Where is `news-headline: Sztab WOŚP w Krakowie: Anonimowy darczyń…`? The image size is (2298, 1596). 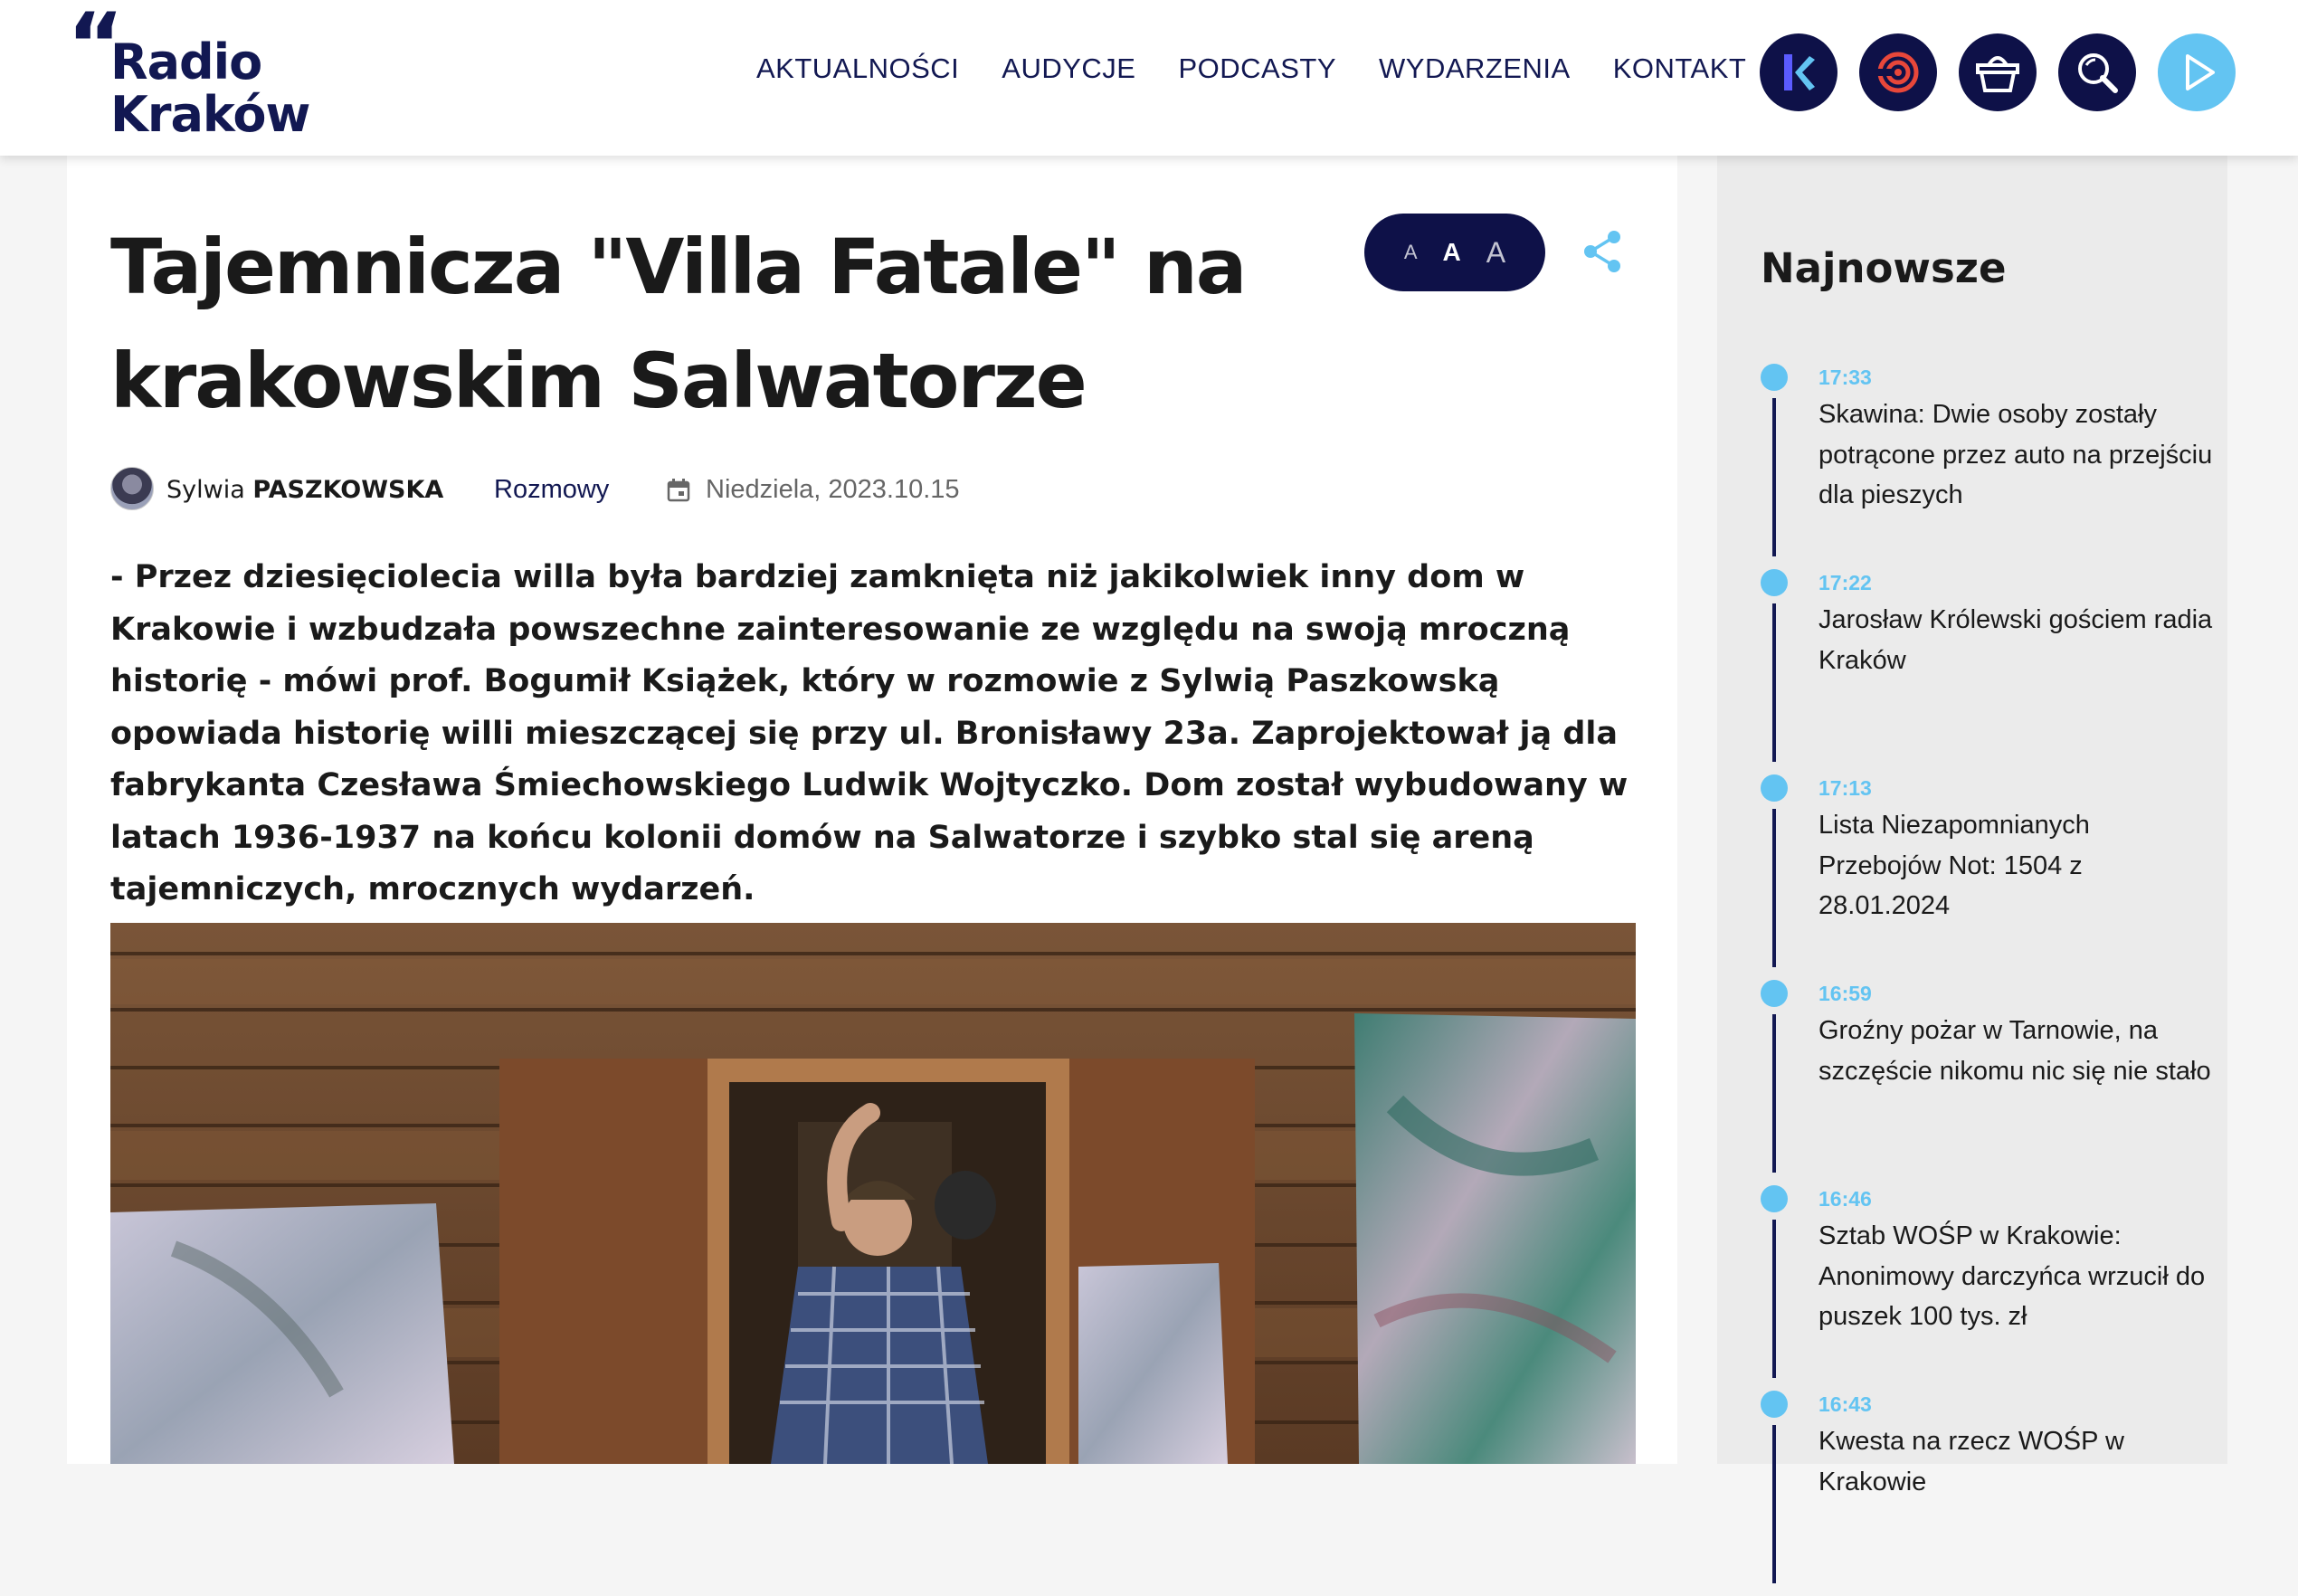
news-headline: Sztab WOŚP w Krakowie: Anonimowy darczyń… is located at coordinates (2018, 1276).